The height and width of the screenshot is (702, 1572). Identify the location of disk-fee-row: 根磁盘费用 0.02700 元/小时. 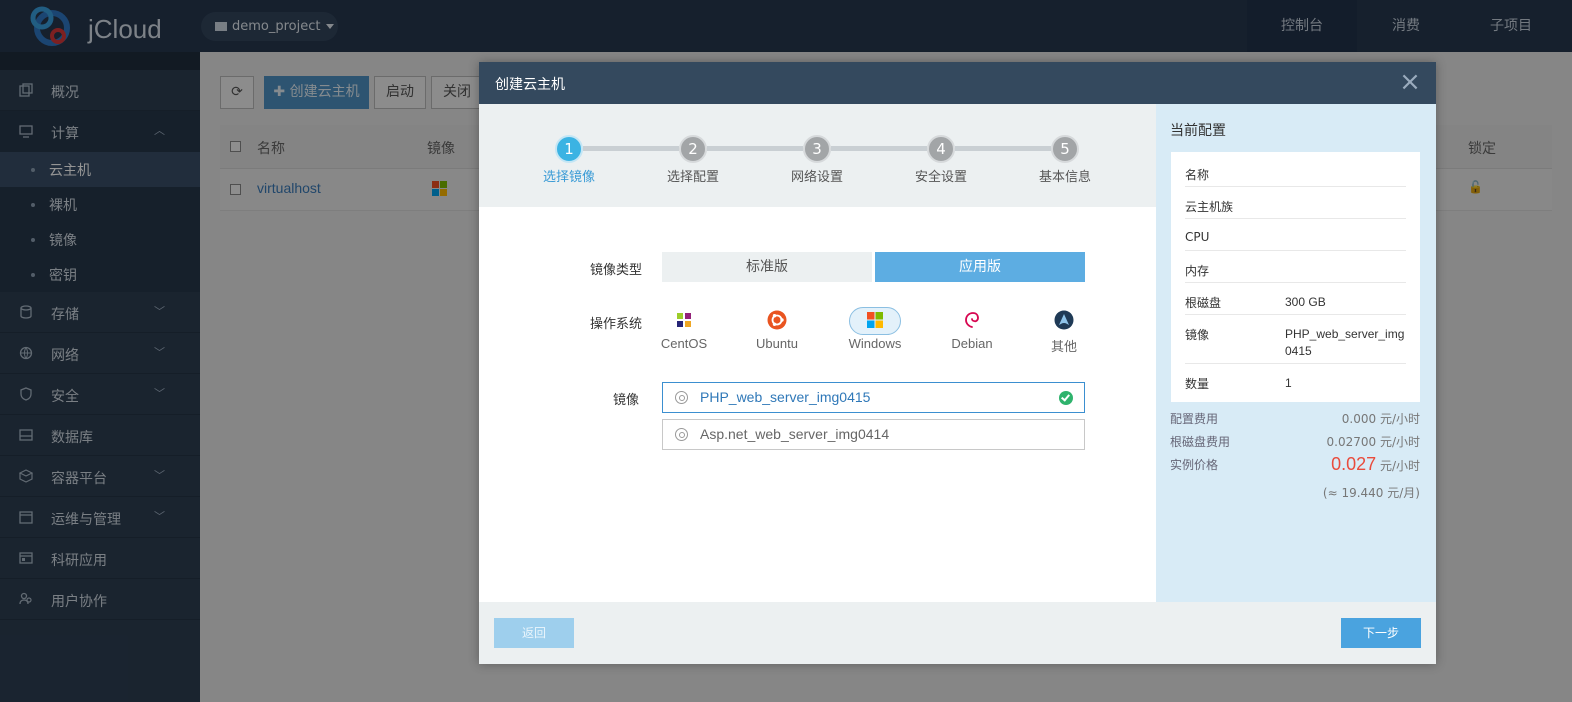
(1295, 441).